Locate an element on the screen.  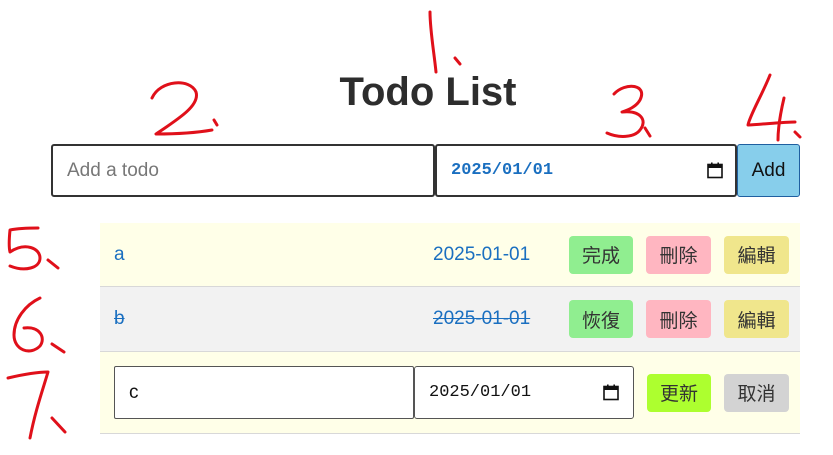
todo-row: a 2025-01-01 完成 刪除 編輯 is located at coordinates (450, 255).